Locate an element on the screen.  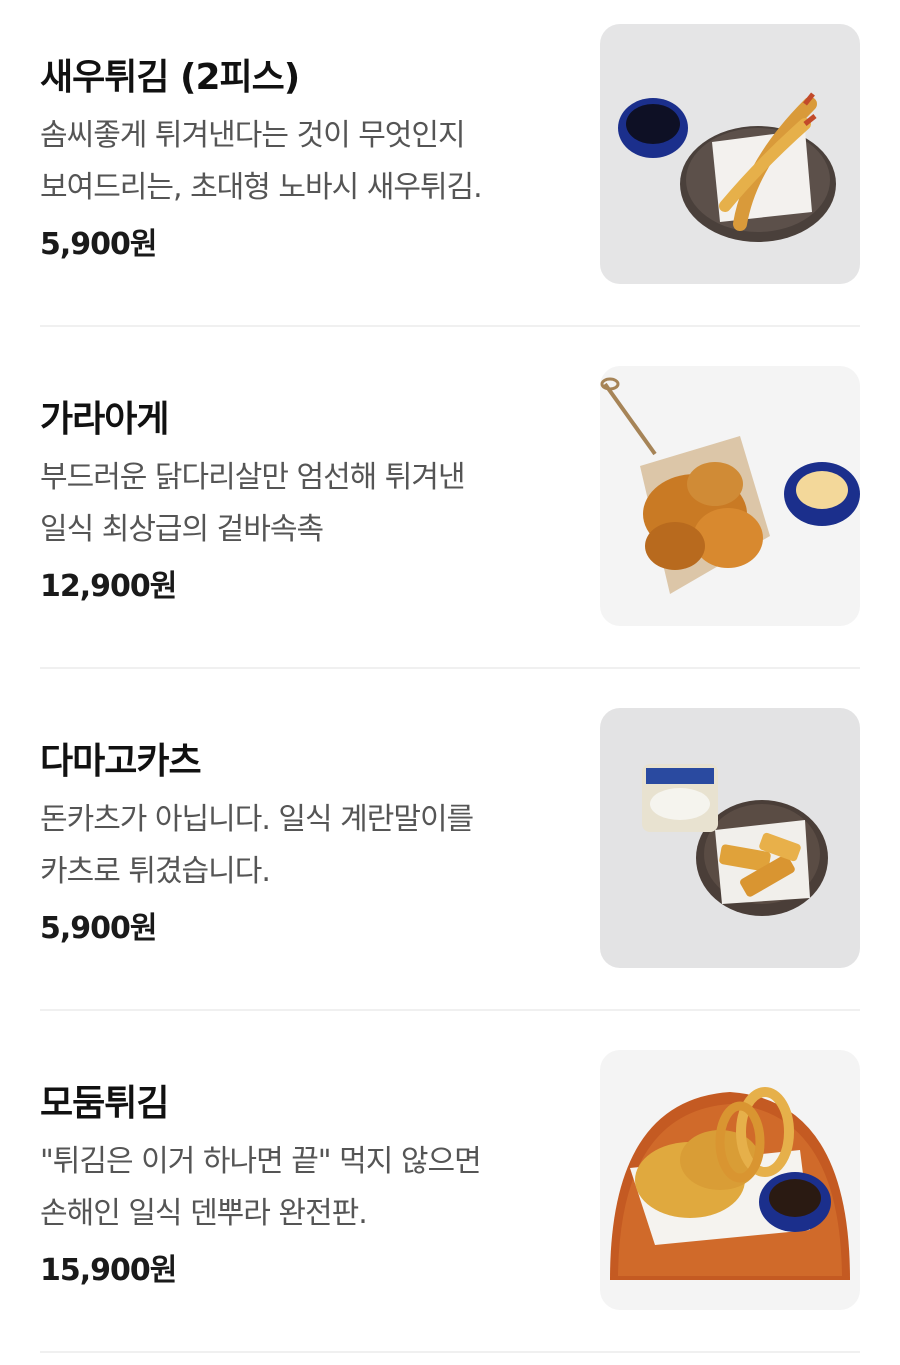
tamago-katsu-photo is located at coordinates (730, 838).